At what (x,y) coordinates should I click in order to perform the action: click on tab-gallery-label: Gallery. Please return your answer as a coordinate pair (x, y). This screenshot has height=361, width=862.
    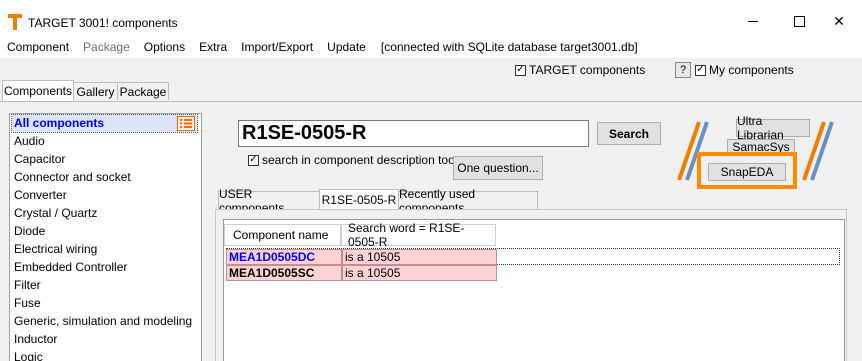
    Looking at the image, I should click on (95, 91).